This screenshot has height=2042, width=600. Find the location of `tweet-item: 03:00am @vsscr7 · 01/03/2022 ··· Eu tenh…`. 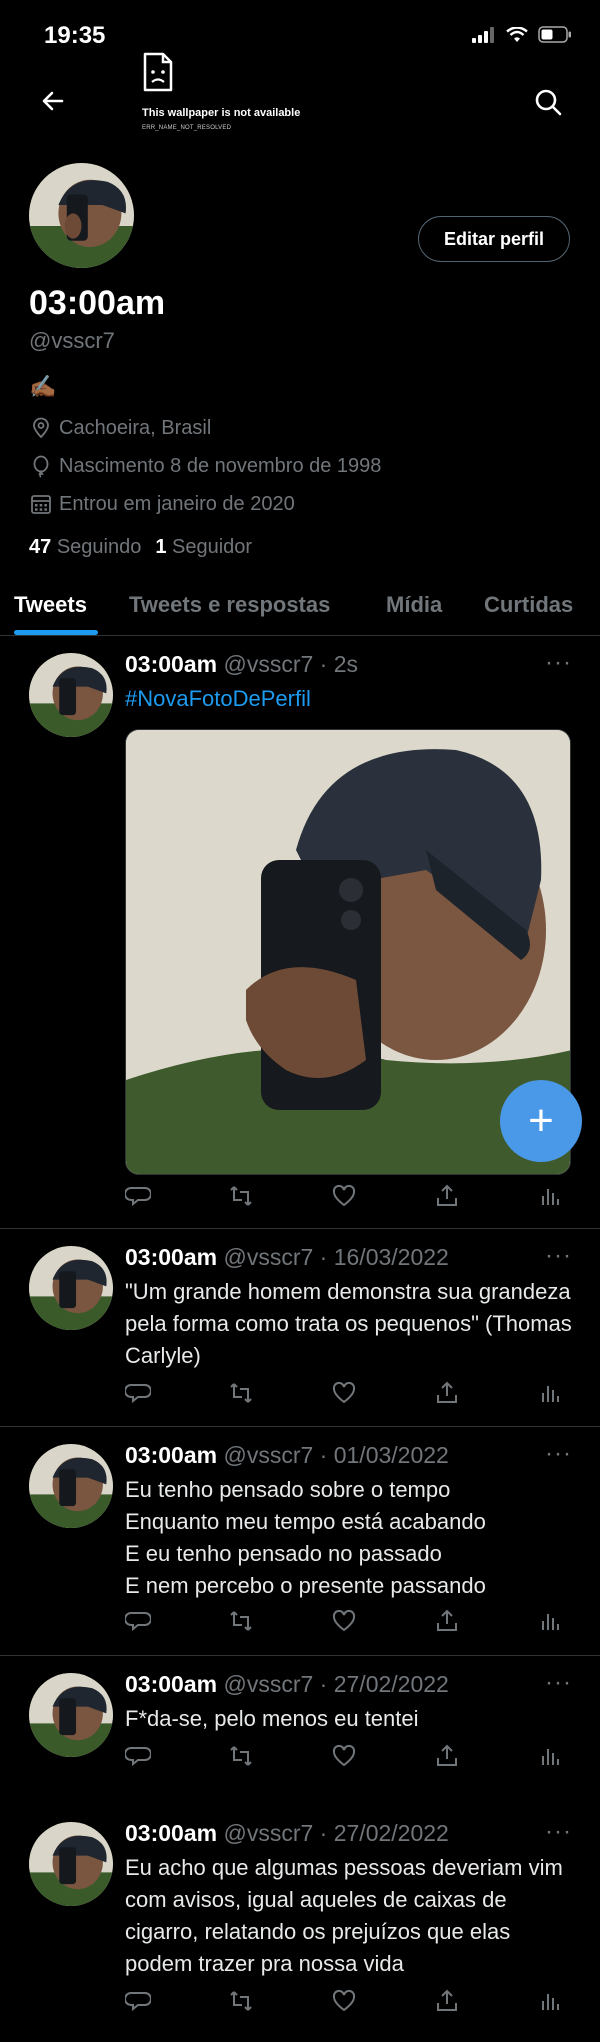

tweet-item: 03:00am @vsscr7 · 01/03/2022 ··· Eu tenh… is located at coordinates (300, 1542).